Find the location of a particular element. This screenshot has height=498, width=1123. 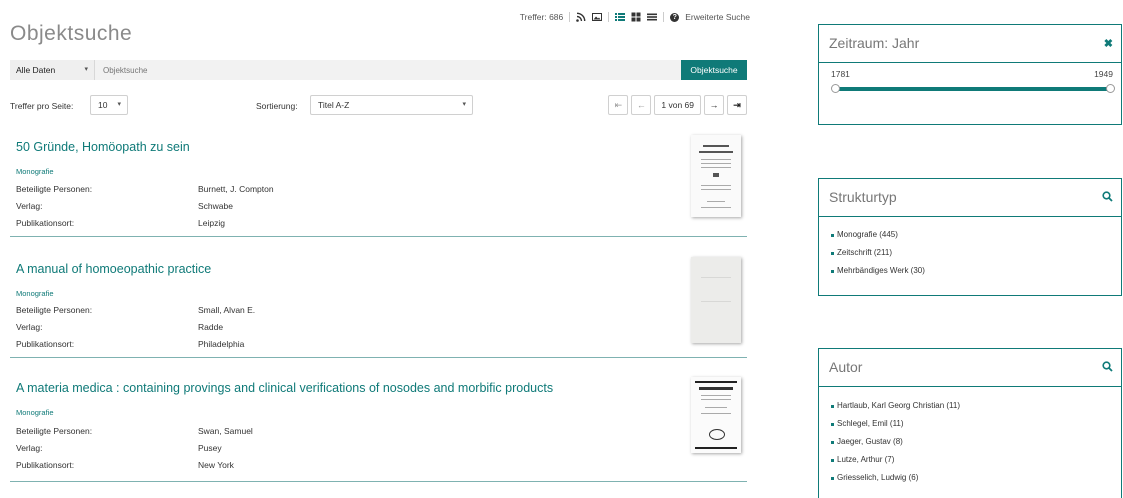

search-input is located at coordinates (388, 70).